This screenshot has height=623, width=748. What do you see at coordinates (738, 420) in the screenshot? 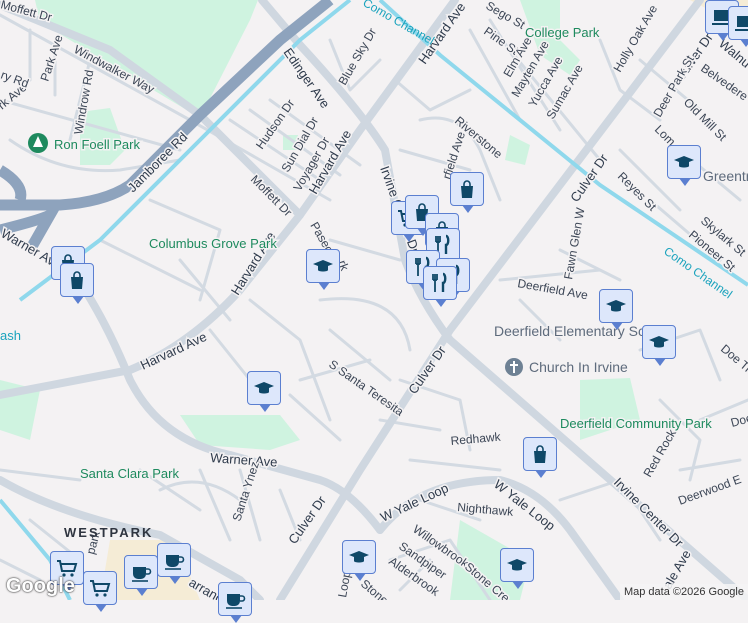
I see `map-label: Doe` at bounding box center [738, 420].